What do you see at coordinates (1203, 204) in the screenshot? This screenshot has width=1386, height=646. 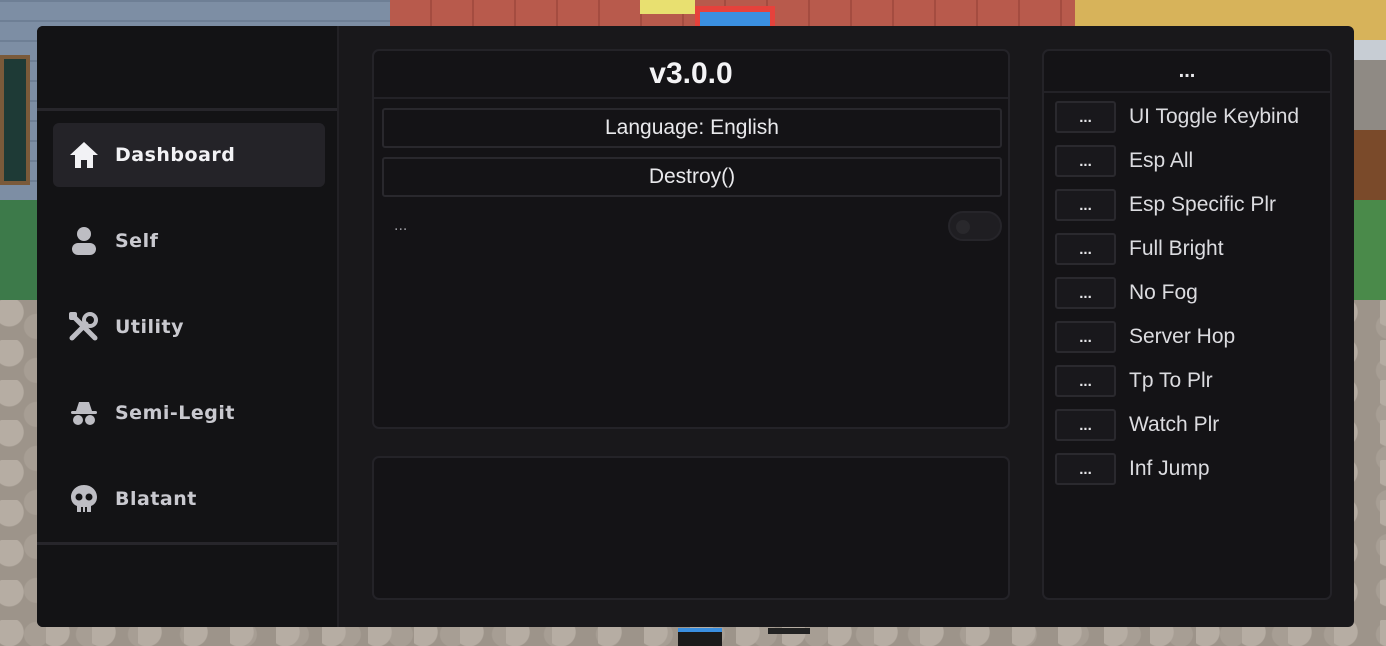 I see `keybind-label: Esp Specific Plr` at bounding box center [1203, 204].